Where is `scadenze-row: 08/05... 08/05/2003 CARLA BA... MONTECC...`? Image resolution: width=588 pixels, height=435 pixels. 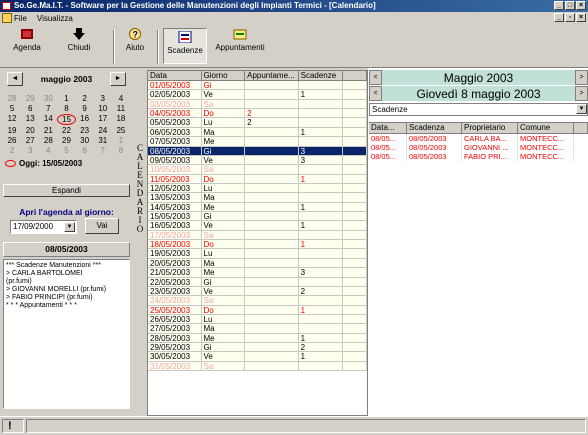
scadenze-row: 08/05... 08/05/2003 CARLA BA... MONTECC... is located at coordinates (478, 138).